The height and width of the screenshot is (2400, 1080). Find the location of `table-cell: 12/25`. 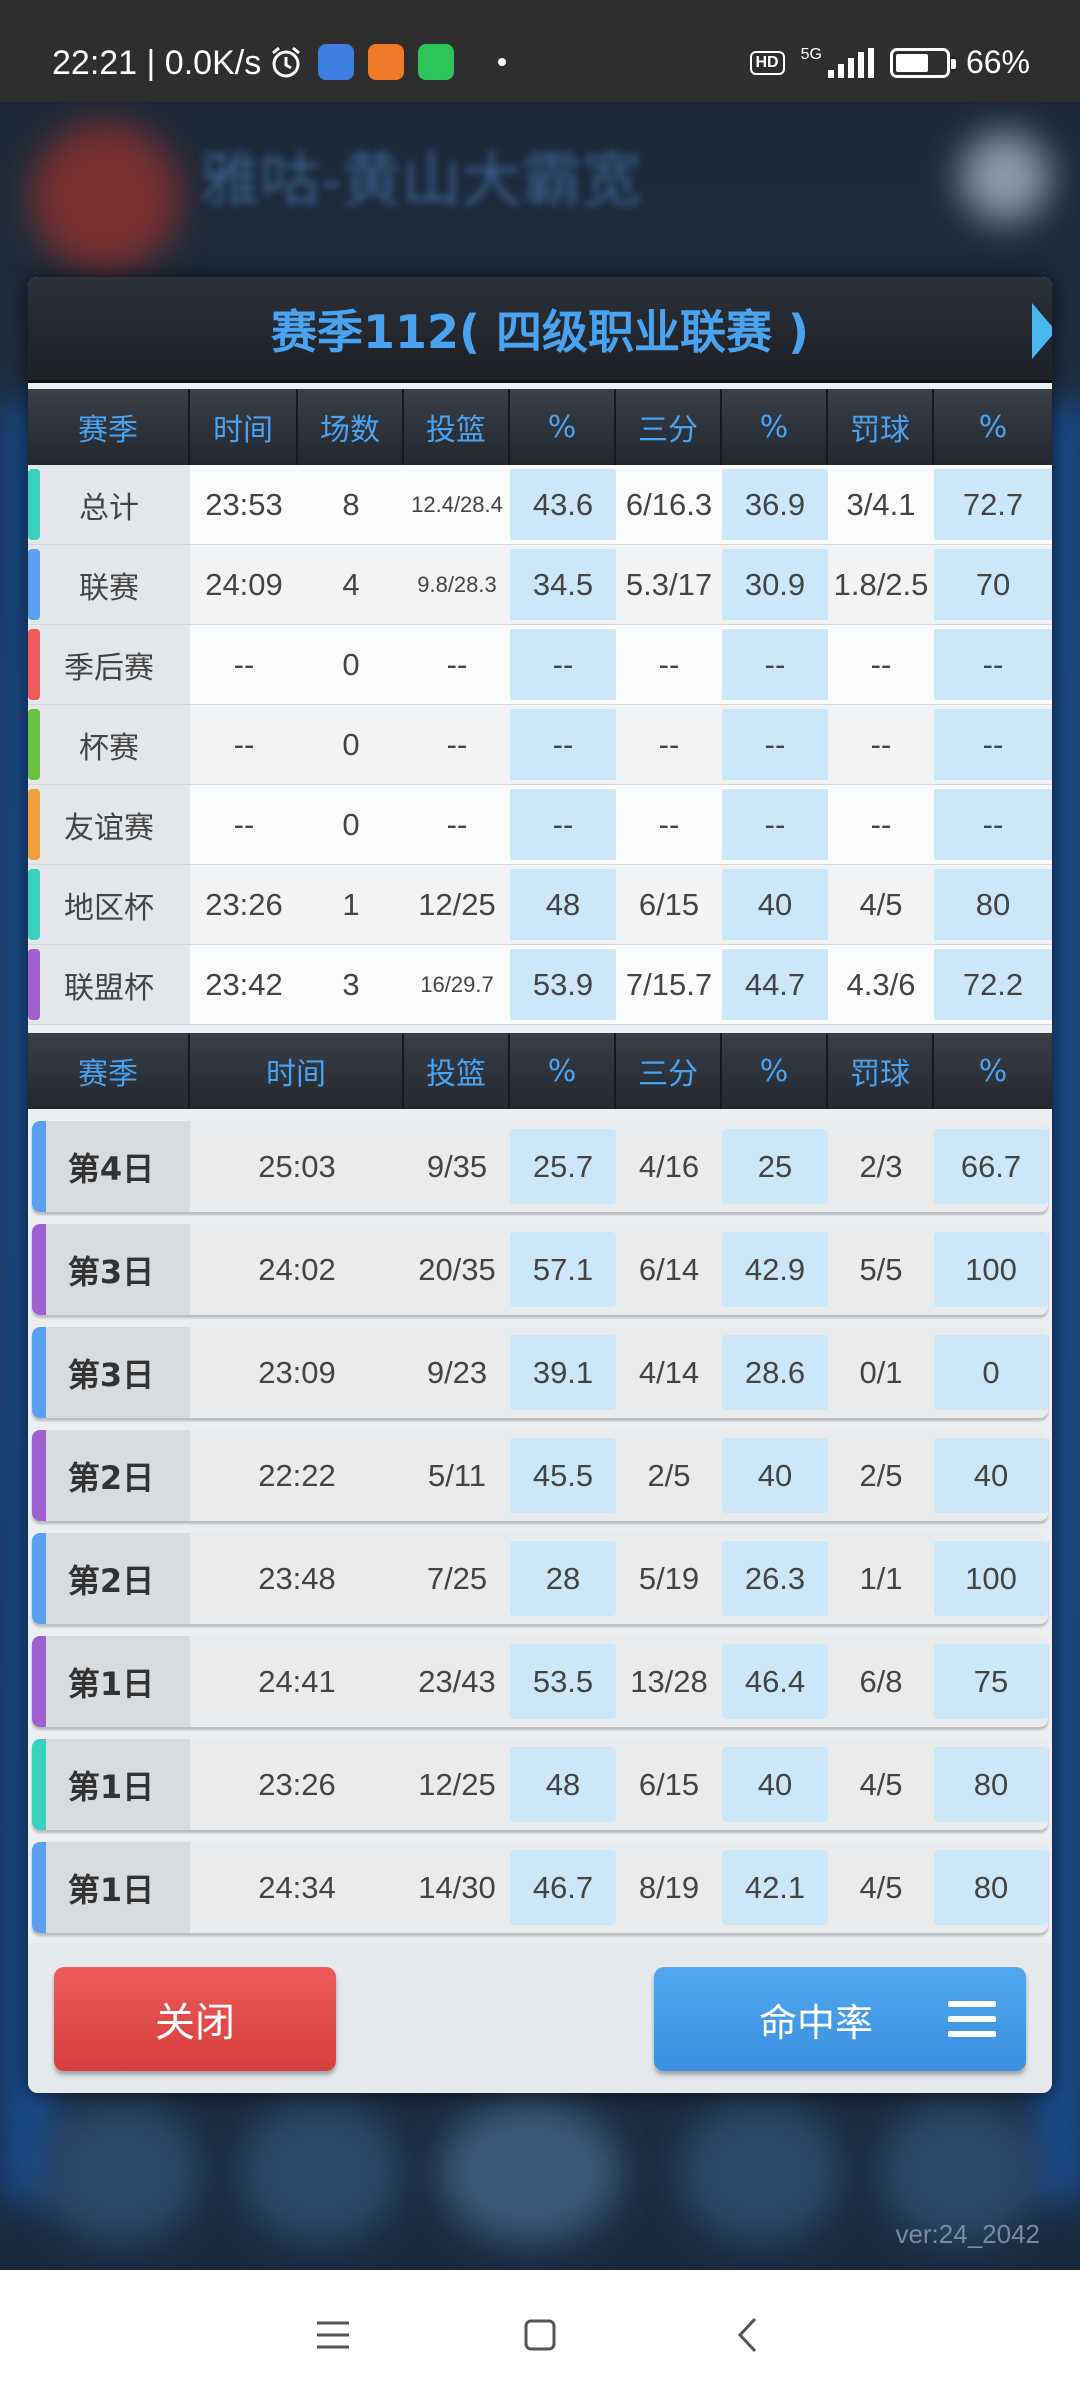

table-cell: 12/25 is located at coordinates (457, 1784).